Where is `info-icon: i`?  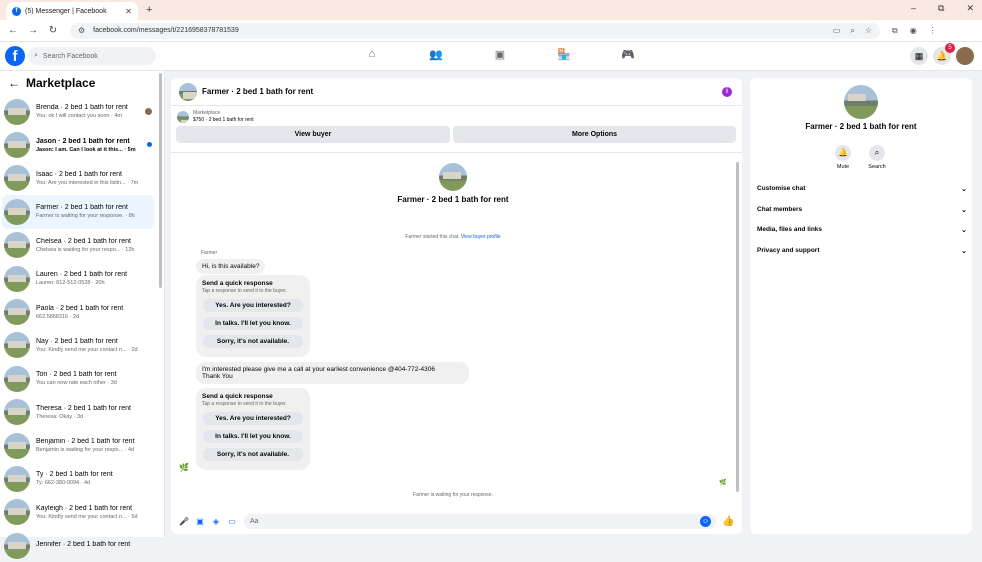 info-icon: i is located at coordinates (727, 92).